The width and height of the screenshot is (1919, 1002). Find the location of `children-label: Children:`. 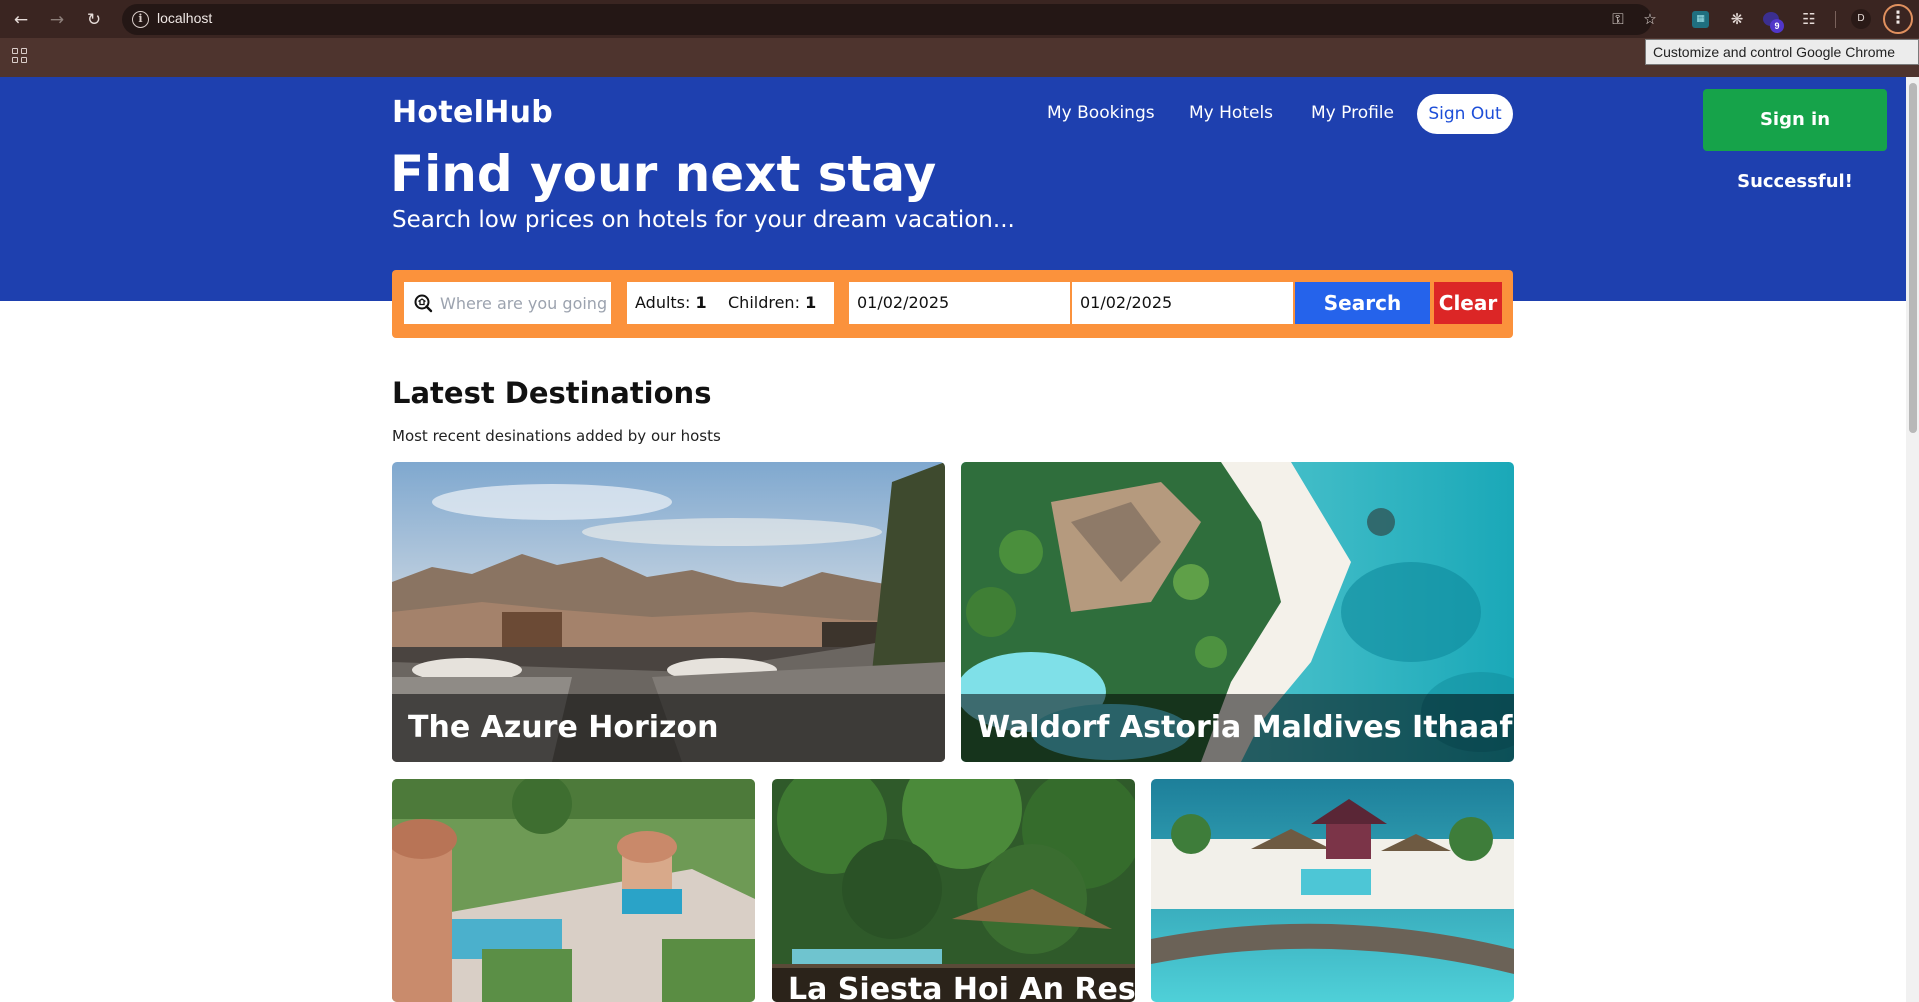

children-label: Children: is located at coordinates (764, 302).